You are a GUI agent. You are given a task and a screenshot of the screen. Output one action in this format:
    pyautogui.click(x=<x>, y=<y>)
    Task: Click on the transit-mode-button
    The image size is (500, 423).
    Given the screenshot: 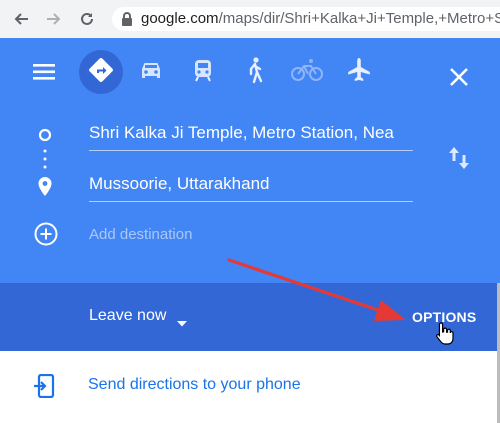 What is the action you would take?
    pyautogui.click(x=203, y=72)
    